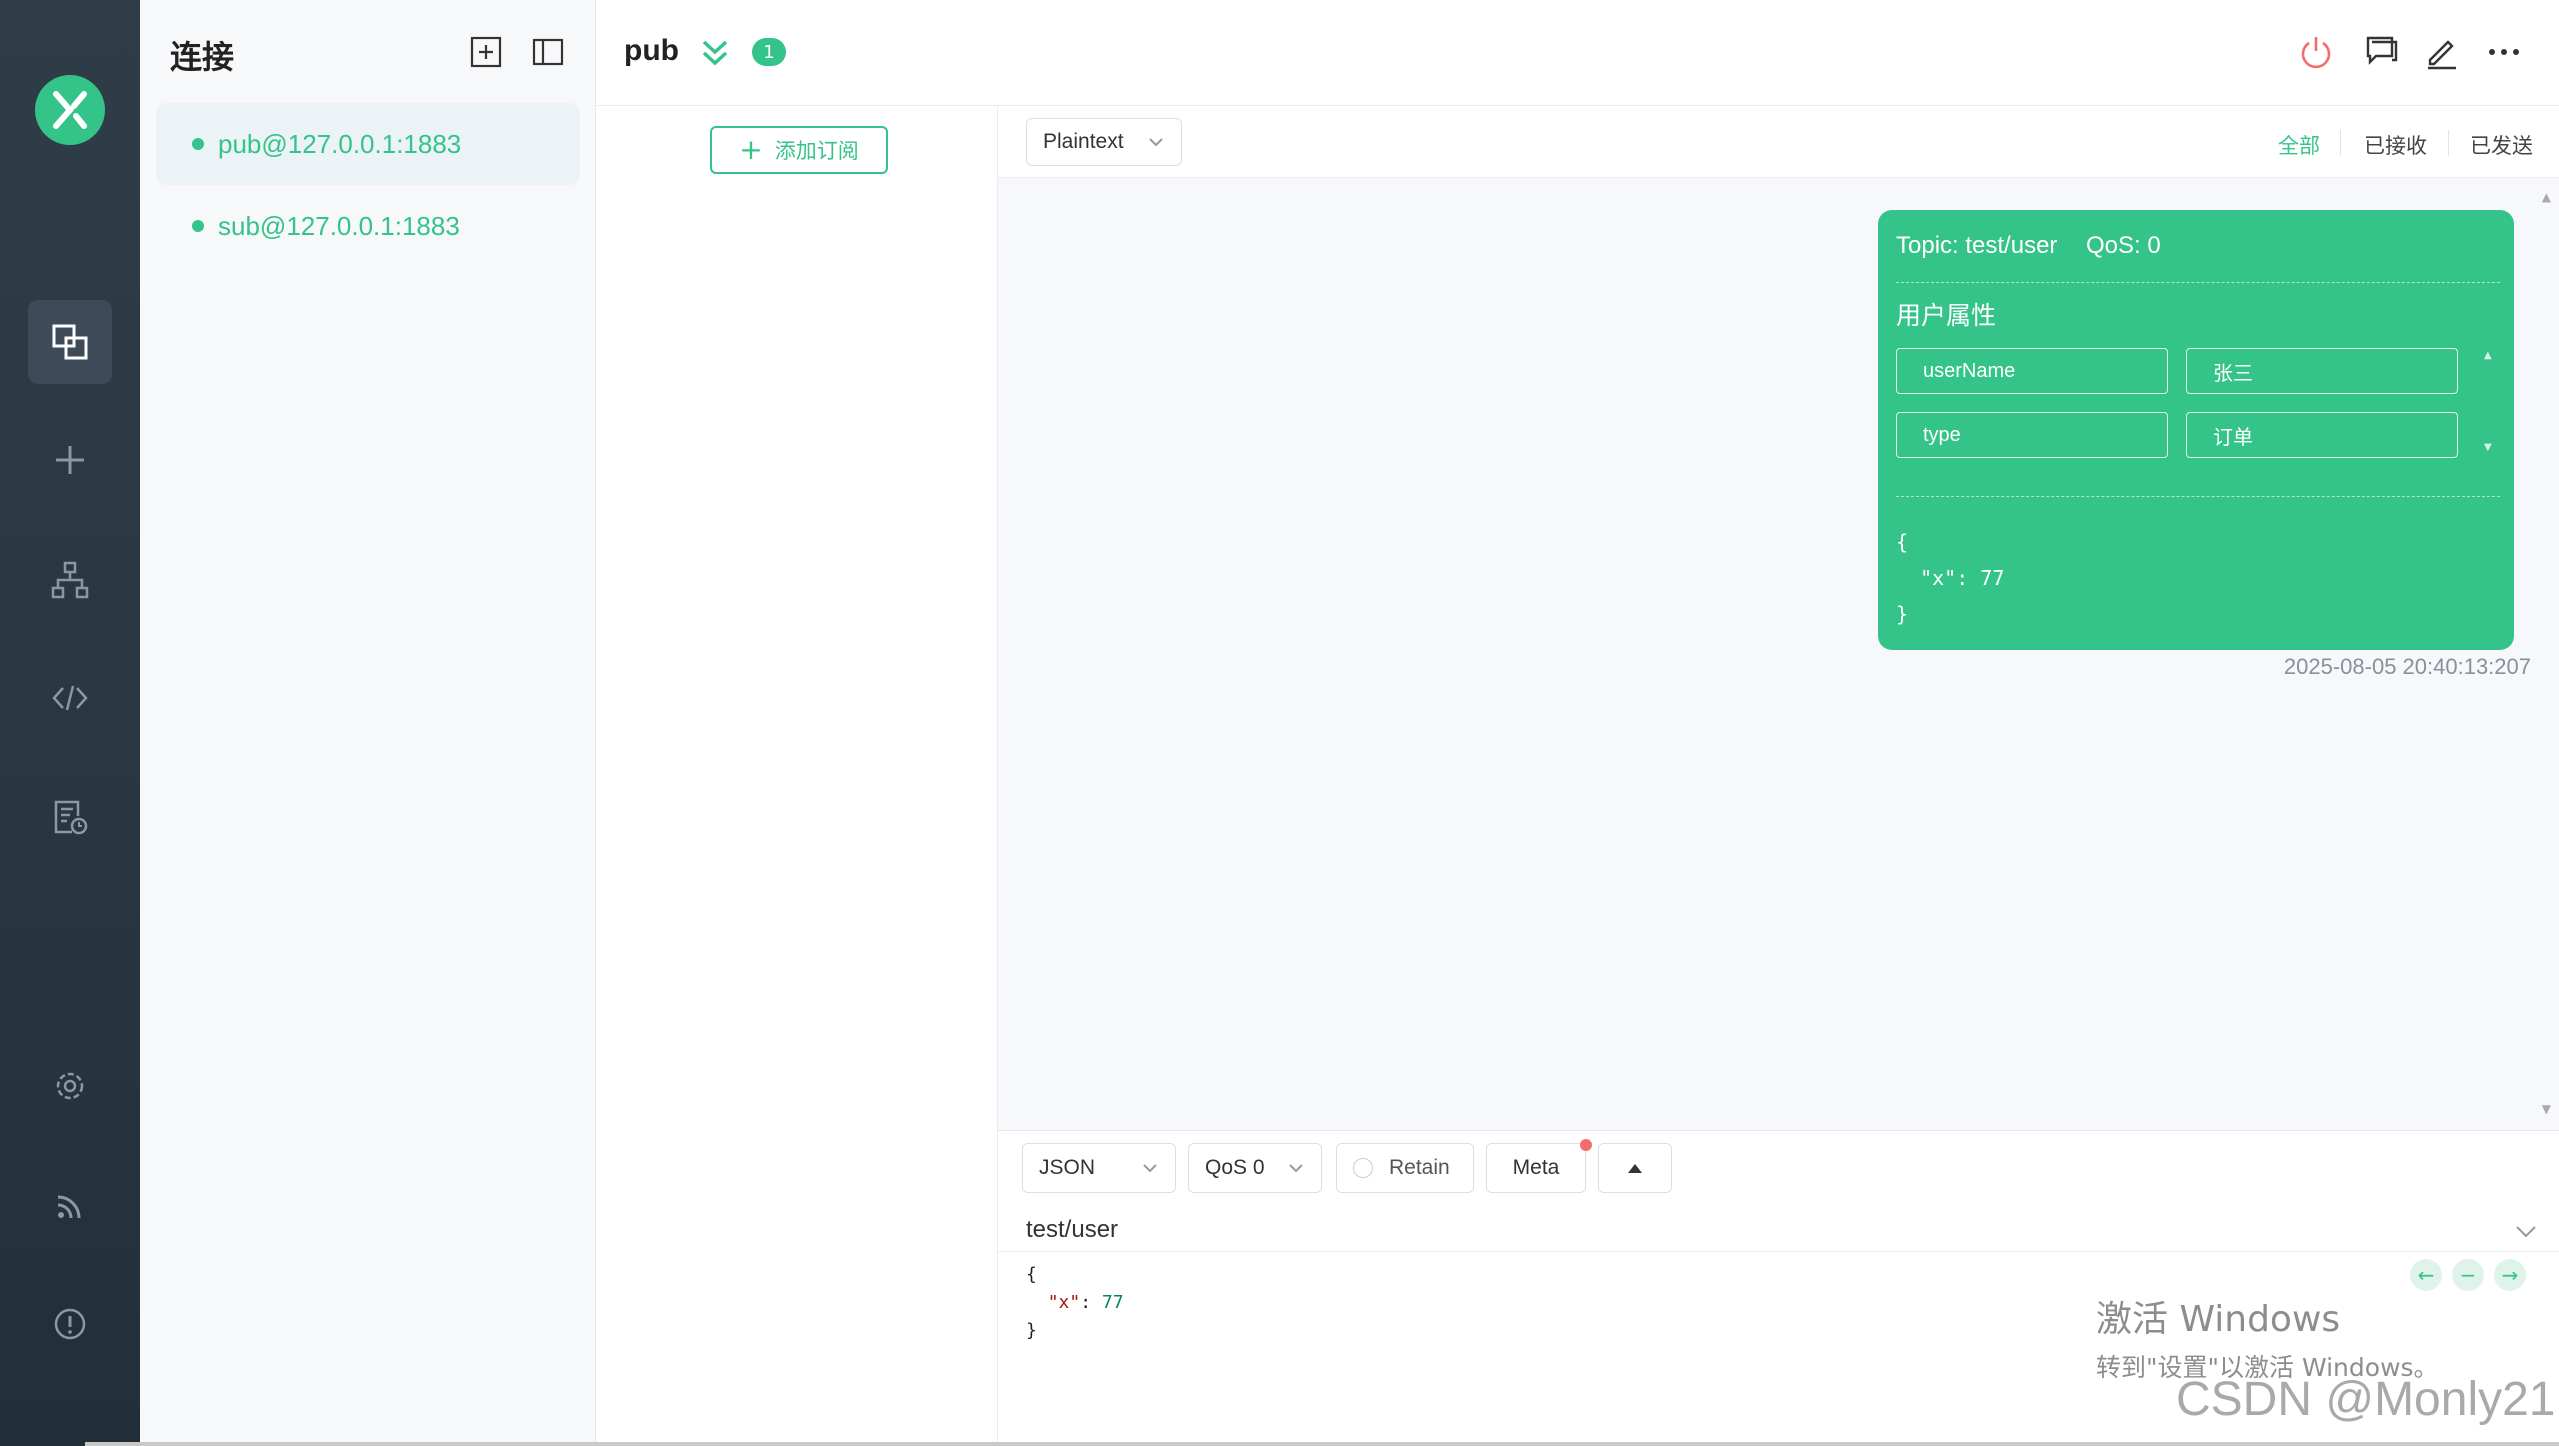  I want to click on connections-title: 连接, so click(202, 57).